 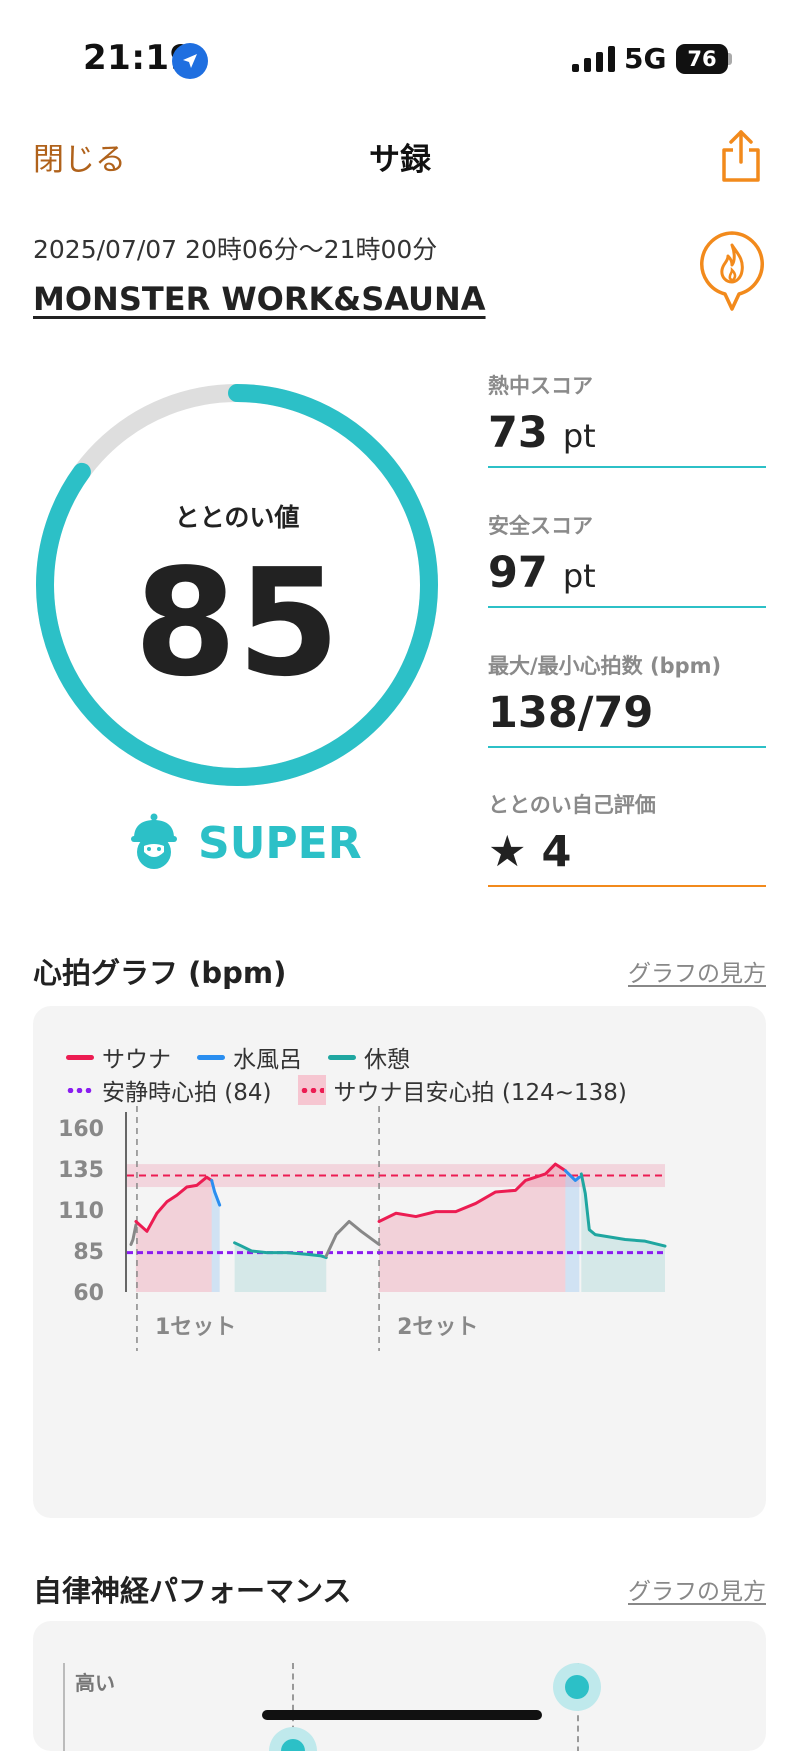 I want to click on battery-tip, so click(x=730, y=59).